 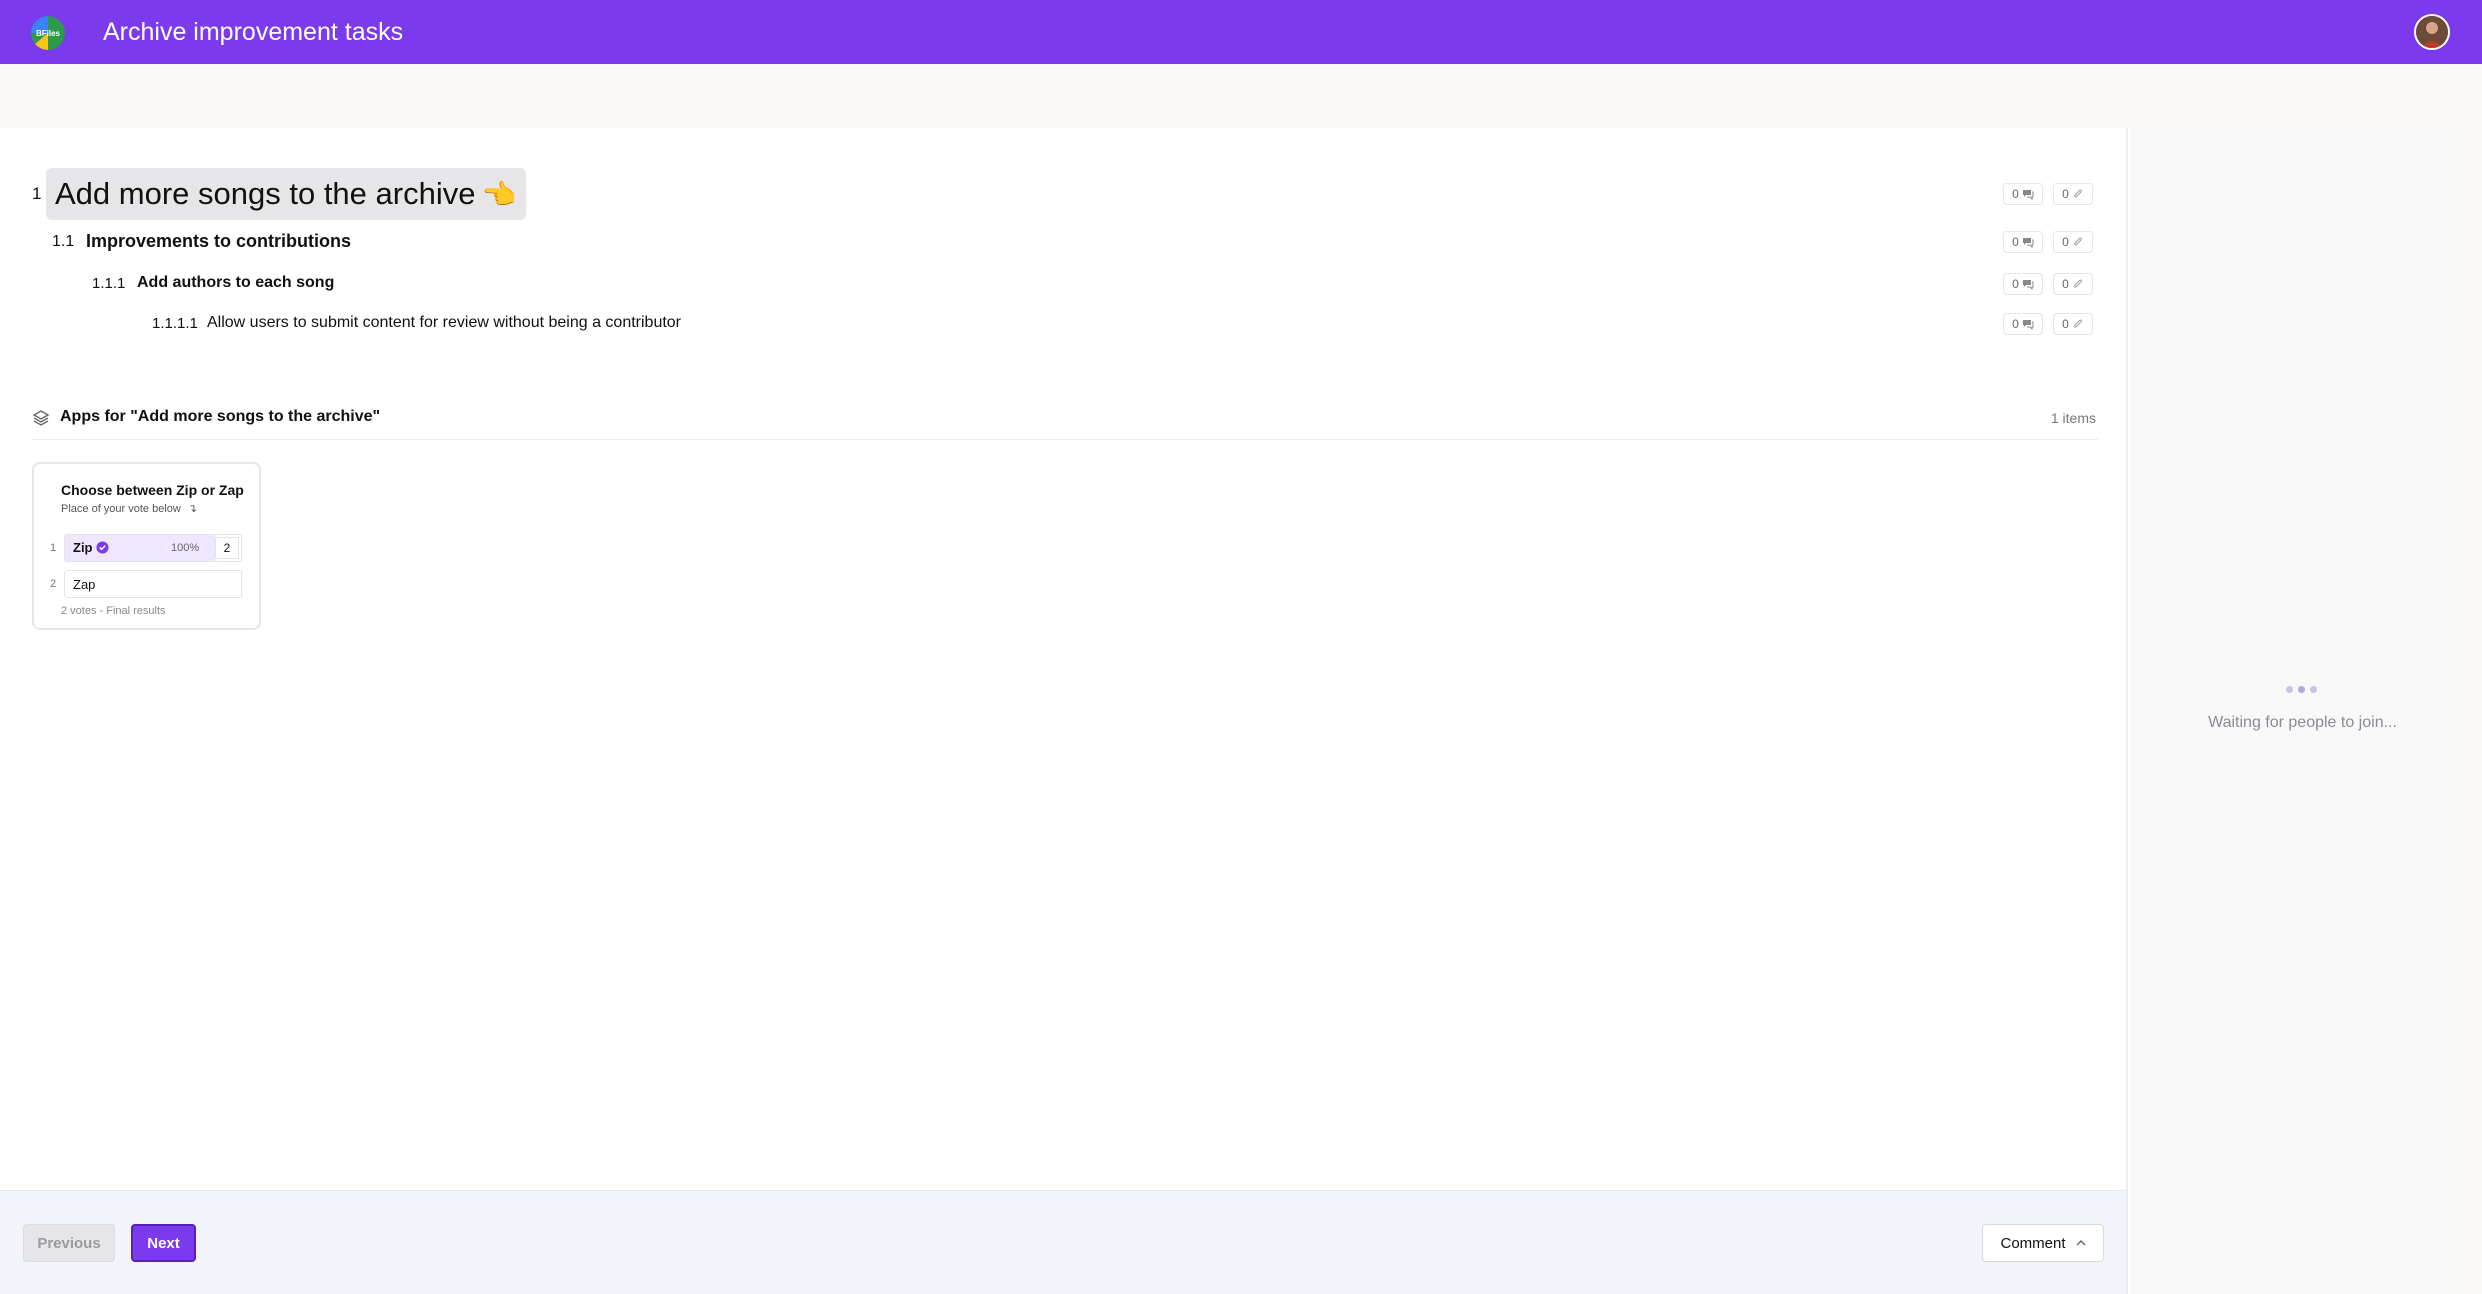 I want to click on footer-bar: Previous Next Comment, so click(x=1064, y=1242).